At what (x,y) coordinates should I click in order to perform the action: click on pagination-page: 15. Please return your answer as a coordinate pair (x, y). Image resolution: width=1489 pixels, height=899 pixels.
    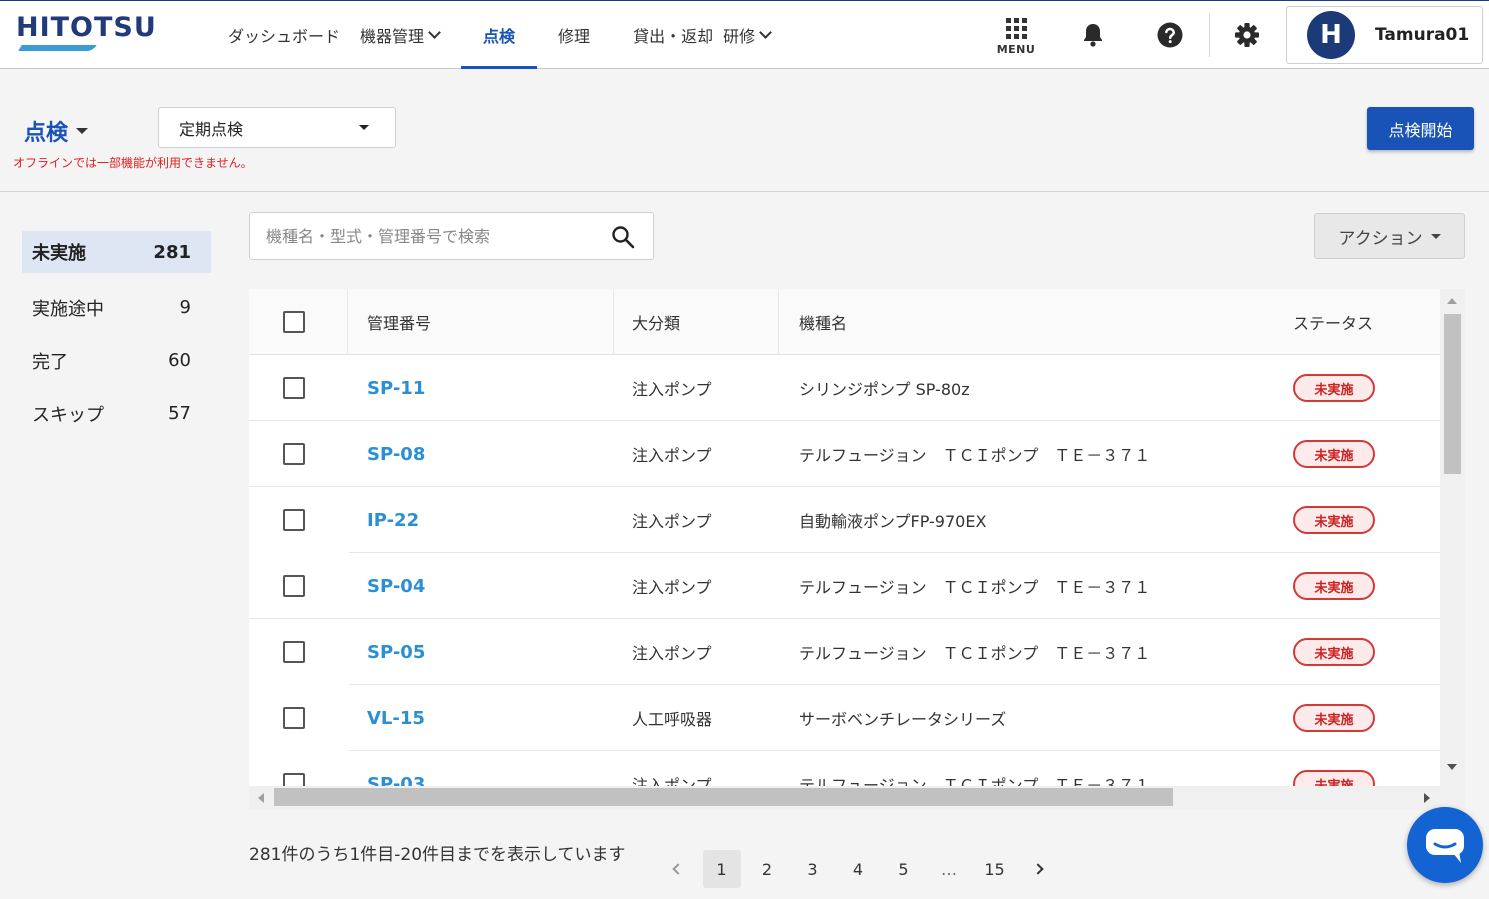
    Looking at the image, I should click on (995, 869).